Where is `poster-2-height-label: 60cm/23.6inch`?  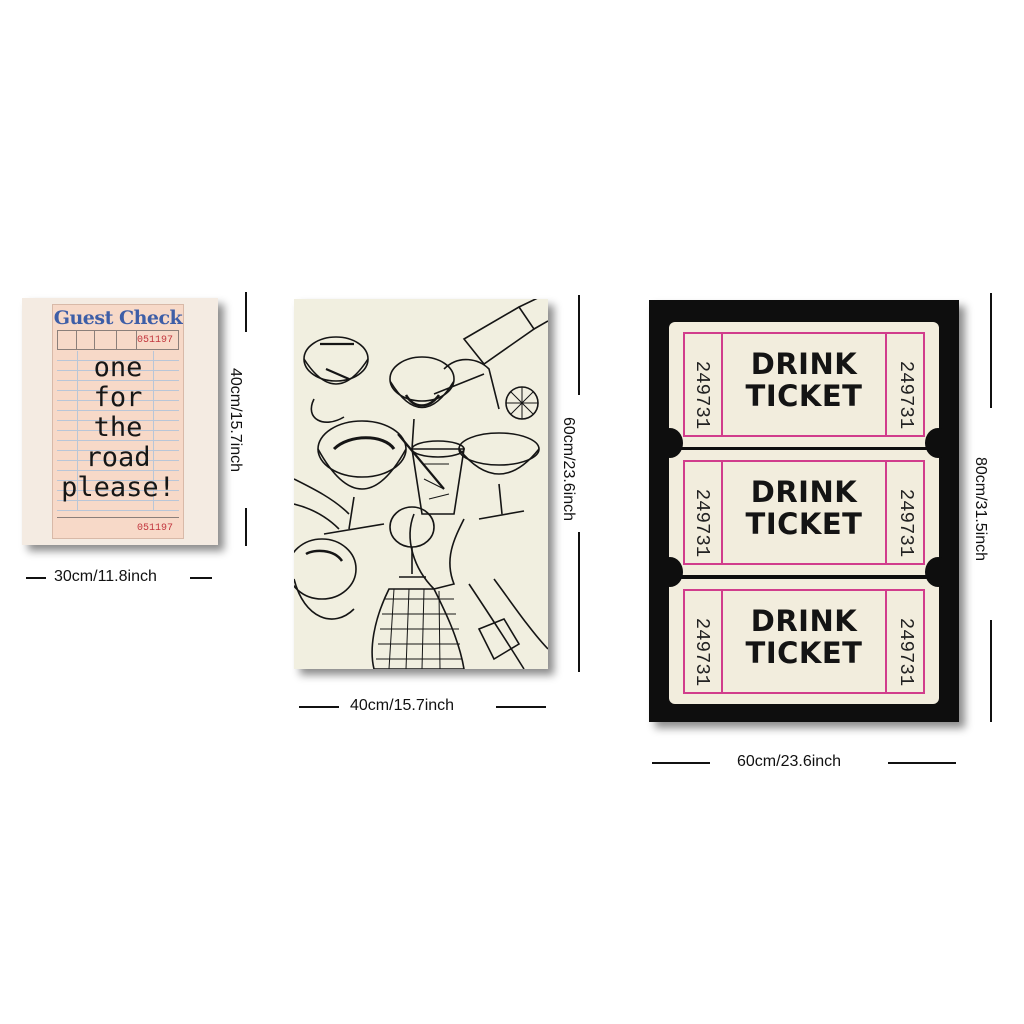 poster-2-height-label: 60cm/23.6inch is located at coordinates (569, 469).